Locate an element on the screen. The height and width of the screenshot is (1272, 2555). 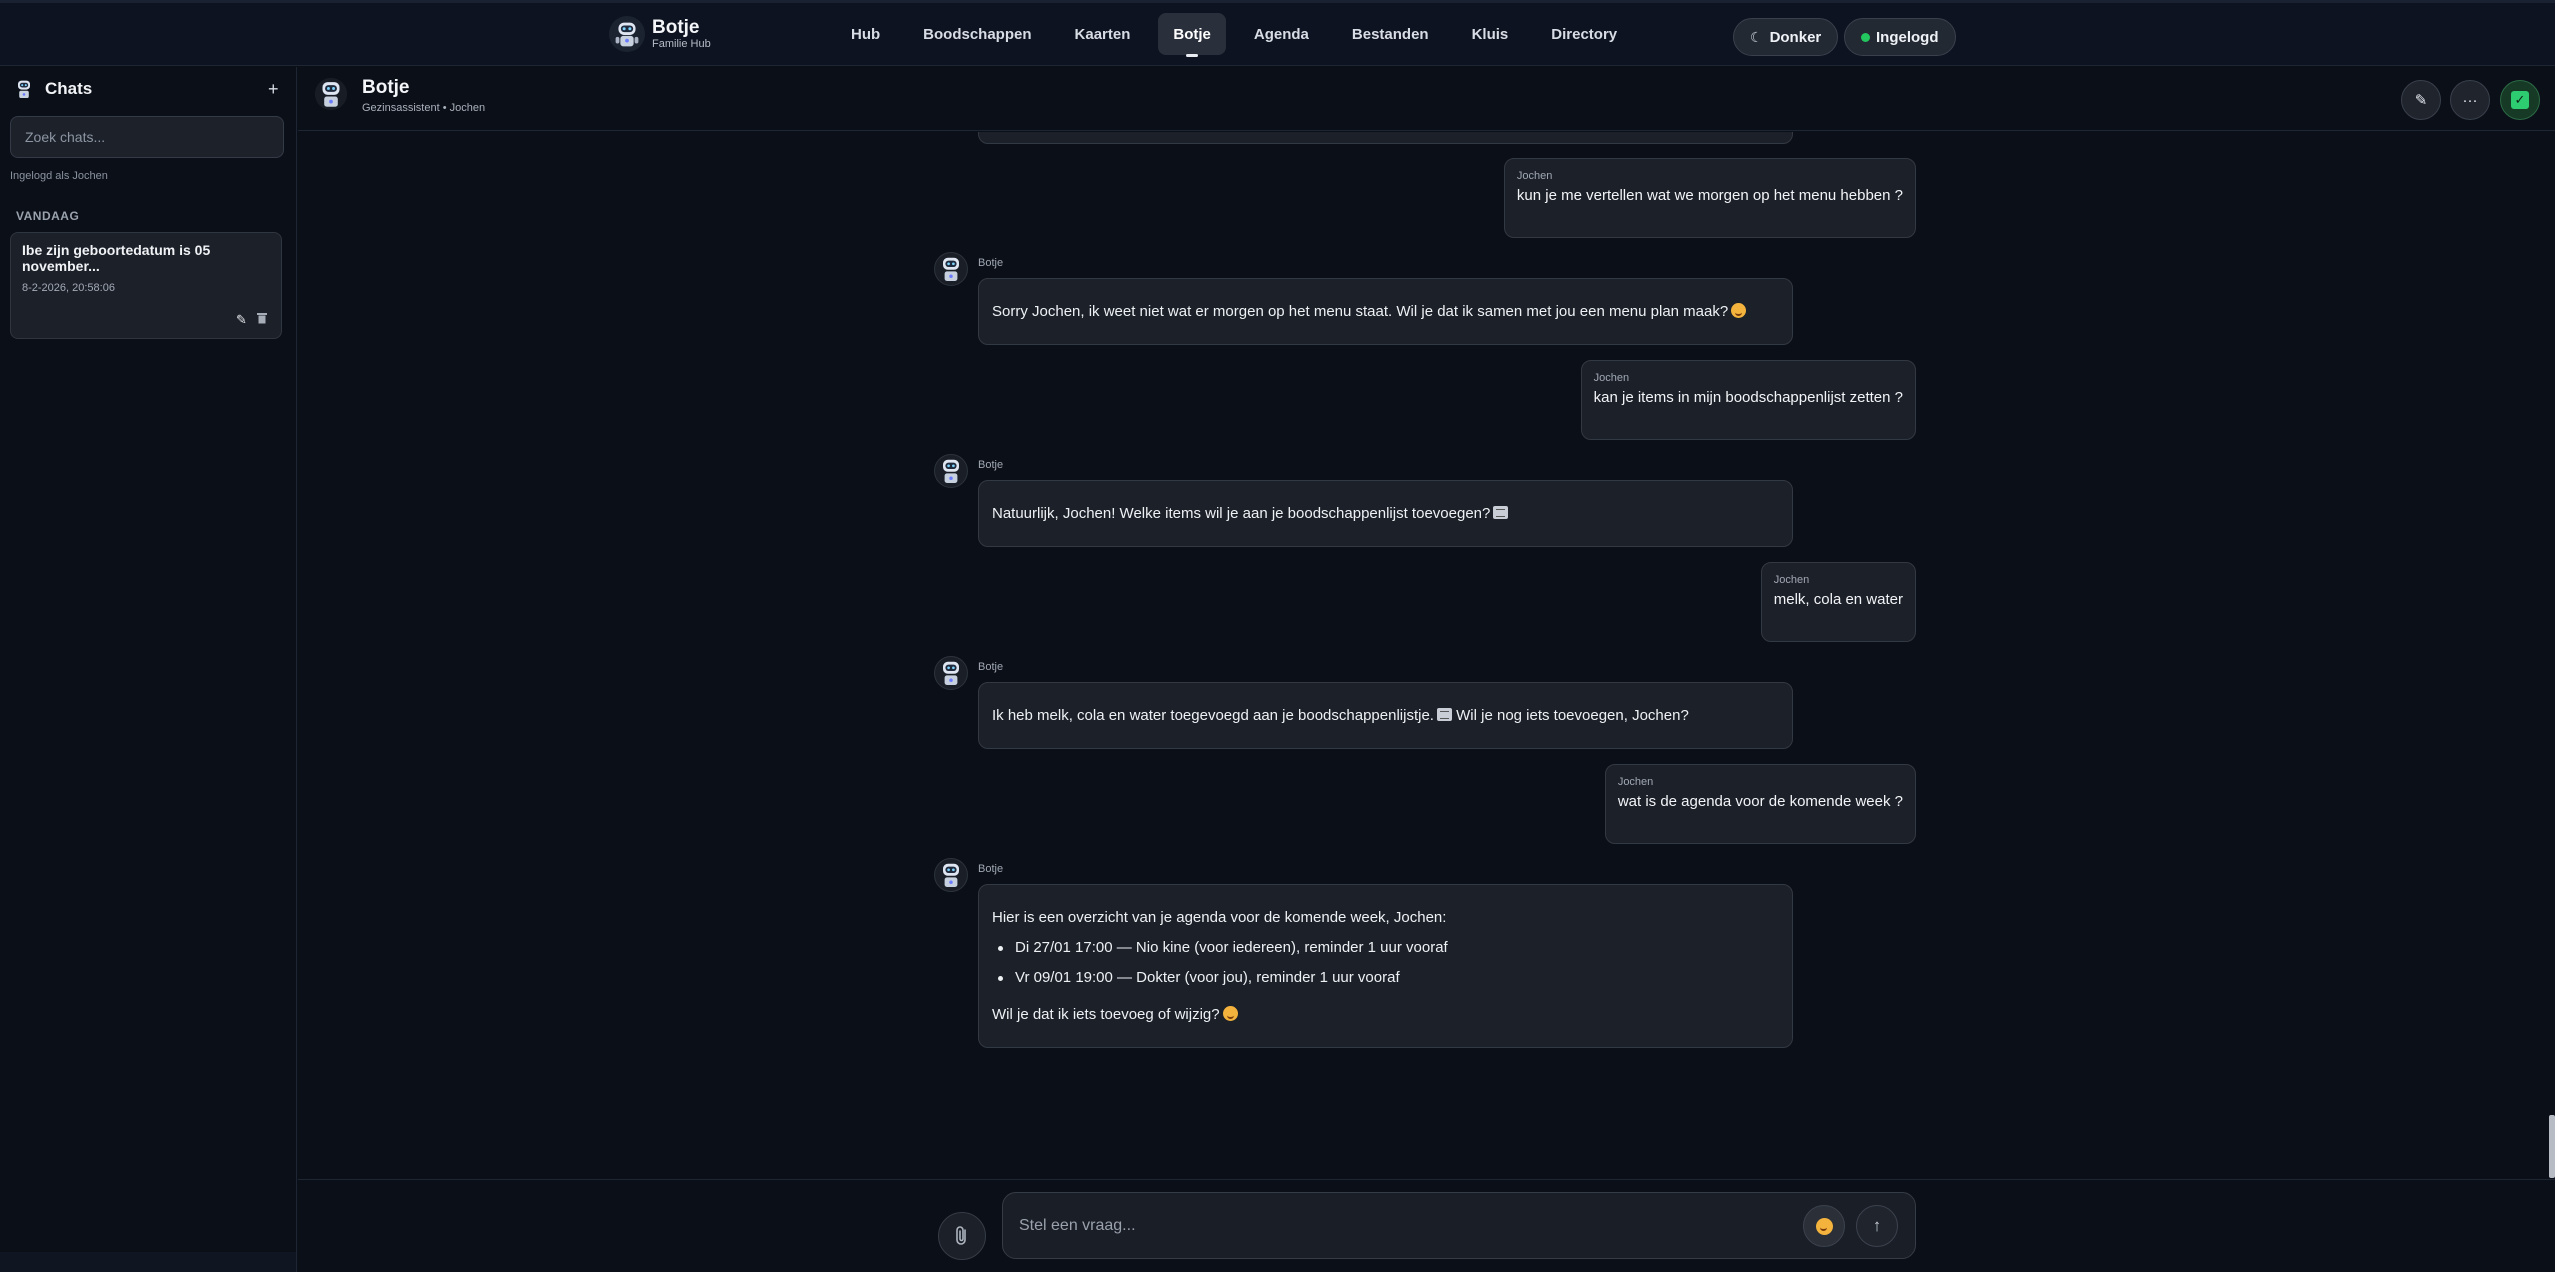
message-composer: ↑ is located at coordinates (1459, 1225).